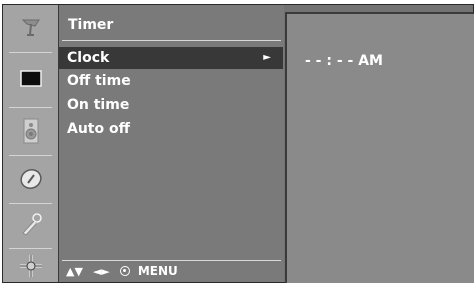 The height and width of the screenshot is (286, 476). I want to click on menu-item-label: Off time, so click(99, 81).